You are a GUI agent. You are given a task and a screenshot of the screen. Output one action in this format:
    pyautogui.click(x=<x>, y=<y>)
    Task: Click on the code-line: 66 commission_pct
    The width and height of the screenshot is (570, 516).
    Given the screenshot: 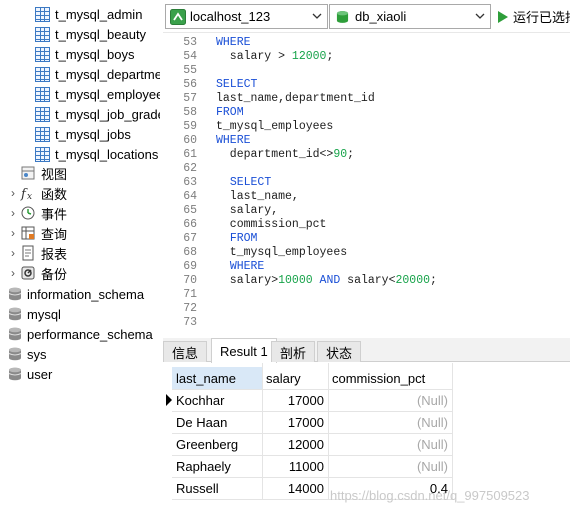 What is the action you would take?
    pyautogui.click(x=366, y=225)
    